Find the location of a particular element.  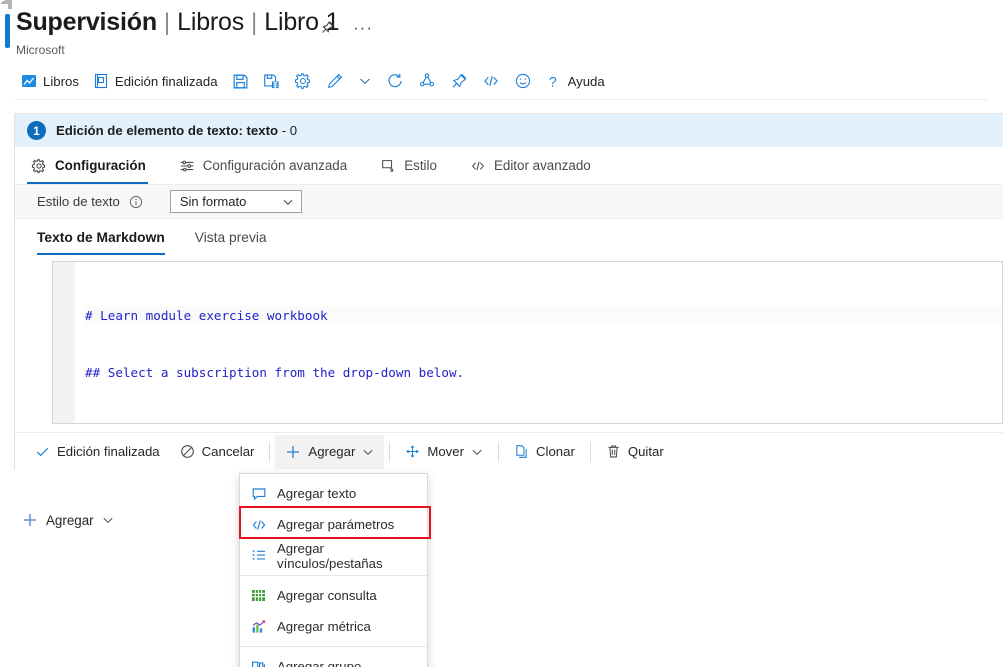

action-agregar: Agregar is located at coordinates (330, 451).